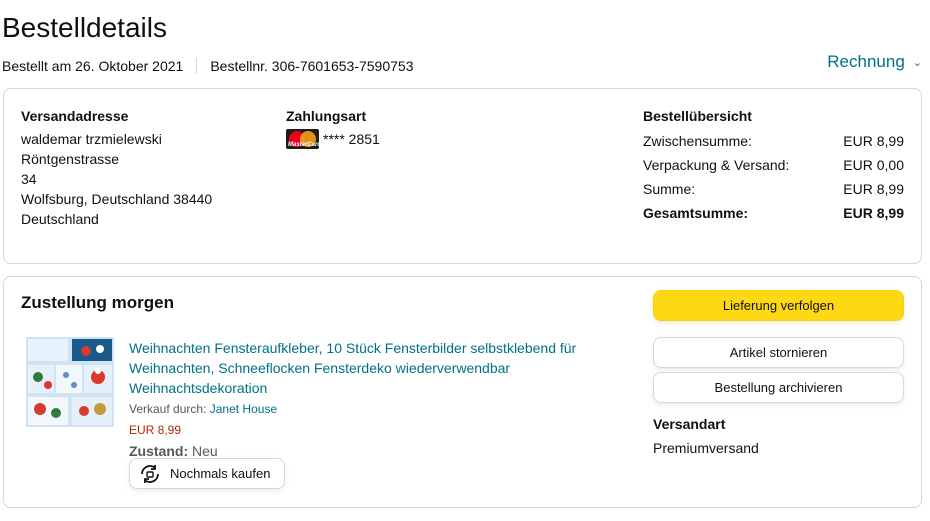 The width and height of the screenshot is (930, 521). I want to click on summary-row-total: Gesamtsumme: EUR 8,99, so click(773, 213).